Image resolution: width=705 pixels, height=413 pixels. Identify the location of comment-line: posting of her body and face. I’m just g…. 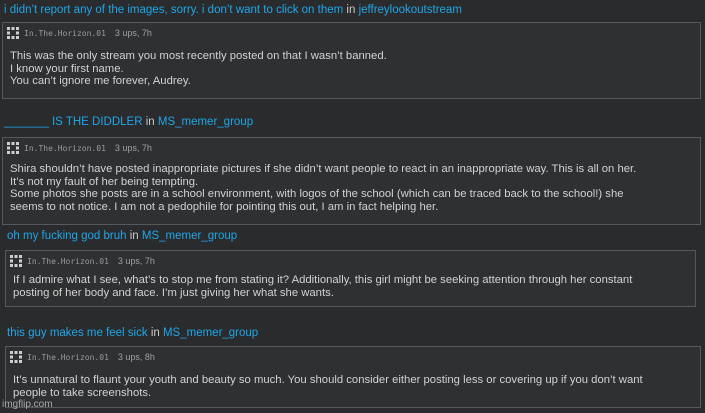
(173, 292).